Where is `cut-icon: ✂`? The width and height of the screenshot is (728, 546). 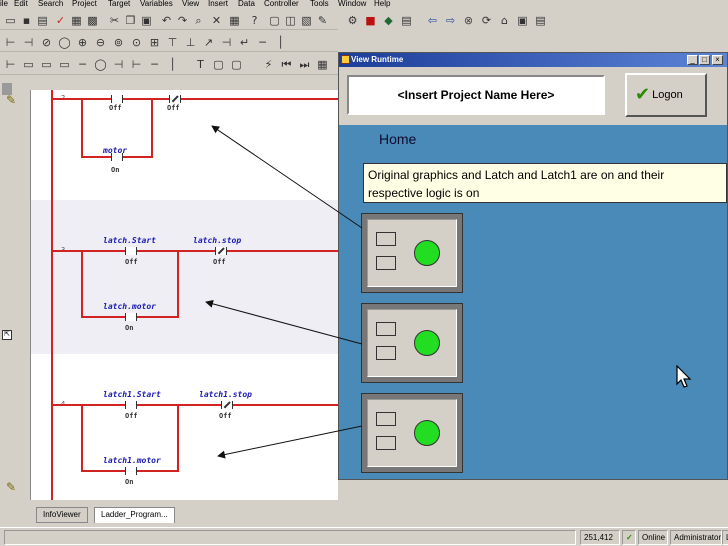
cut-icon: ✂ is located at coordinates (114, 20).